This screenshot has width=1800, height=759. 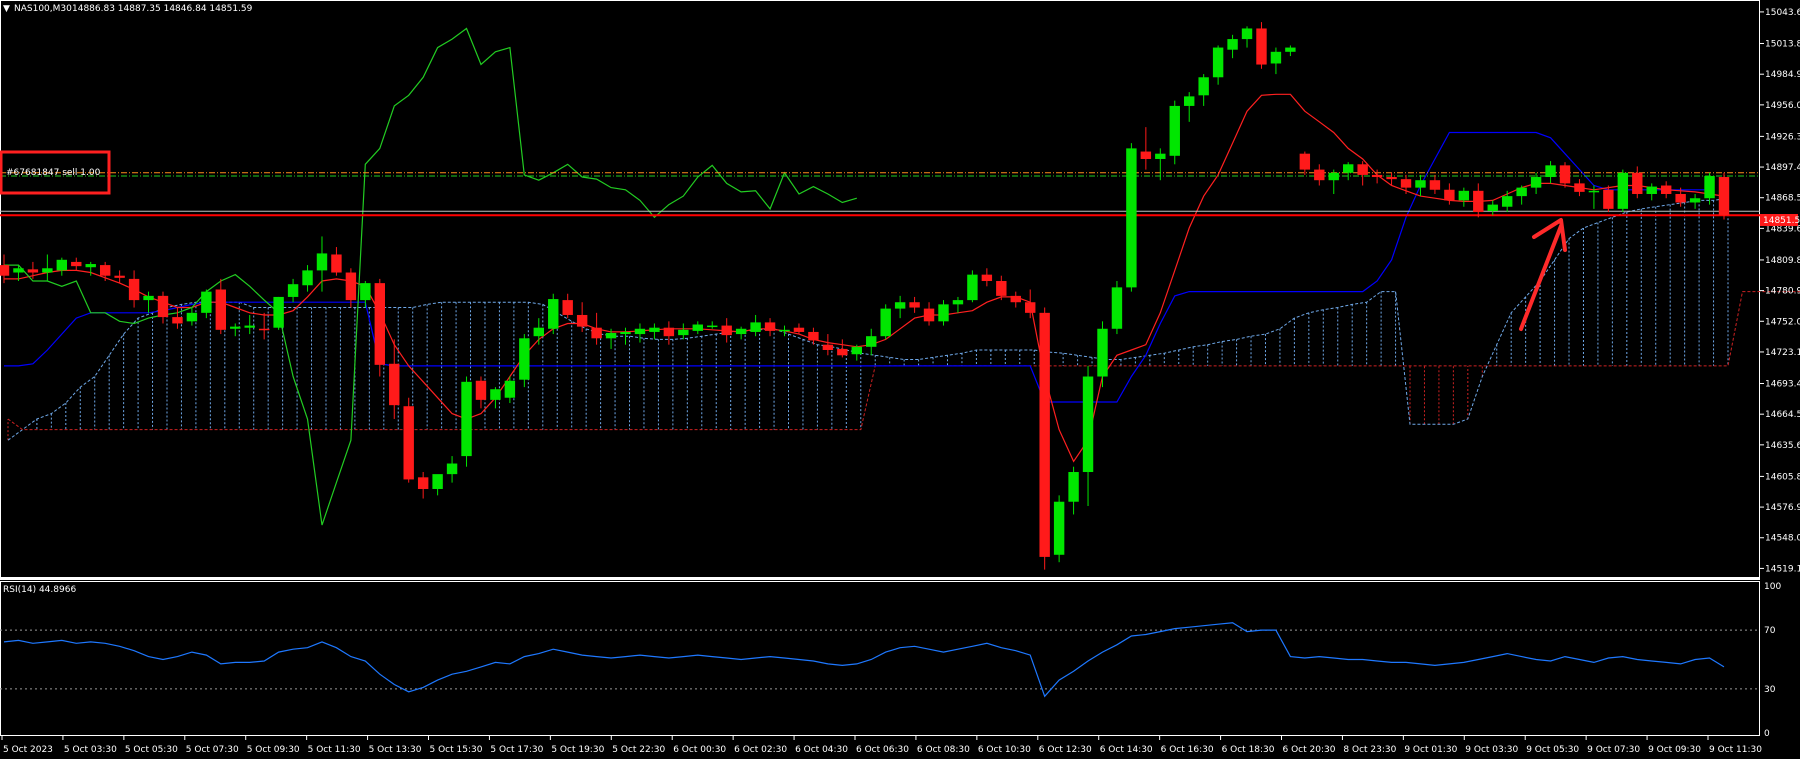 I want to click on time-tick-label: 5 Oct 15:30, so click(x=456, y=750).